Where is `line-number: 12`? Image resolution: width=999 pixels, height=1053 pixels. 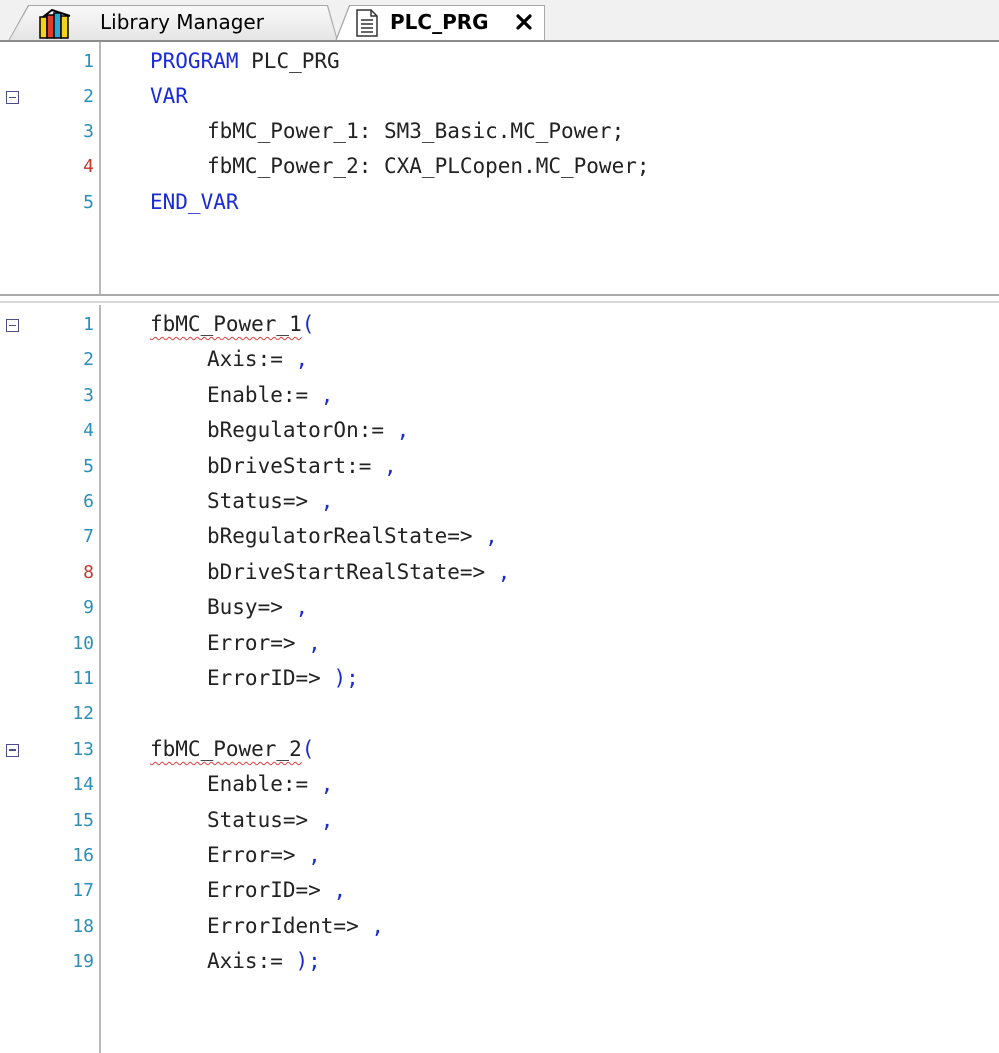 line-number: 12 is located at coordinates (83, 714).